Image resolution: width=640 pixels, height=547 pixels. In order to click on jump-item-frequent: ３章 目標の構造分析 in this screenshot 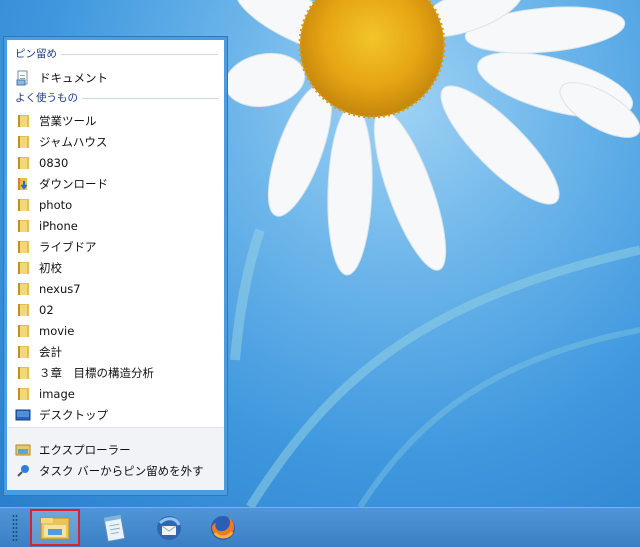, I will do `click(115, 373)`.